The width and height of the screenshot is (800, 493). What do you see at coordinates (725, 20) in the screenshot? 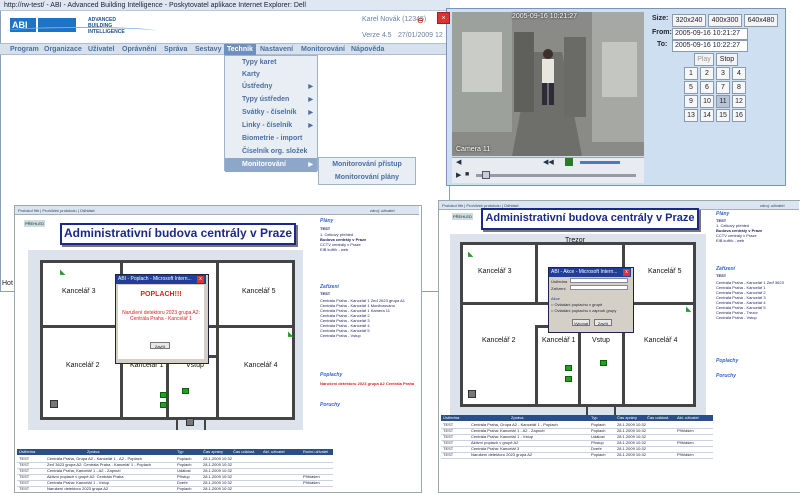
I see `size-400-button: 400x300` at bounding box center [725, 20].